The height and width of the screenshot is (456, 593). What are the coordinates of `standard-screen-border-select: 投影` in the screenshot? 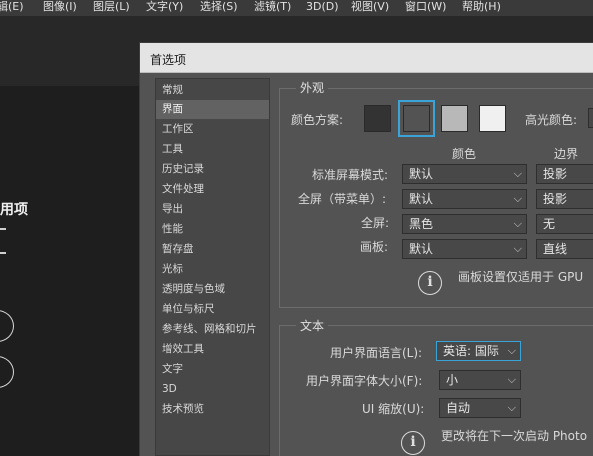 It's located at (564, 174).